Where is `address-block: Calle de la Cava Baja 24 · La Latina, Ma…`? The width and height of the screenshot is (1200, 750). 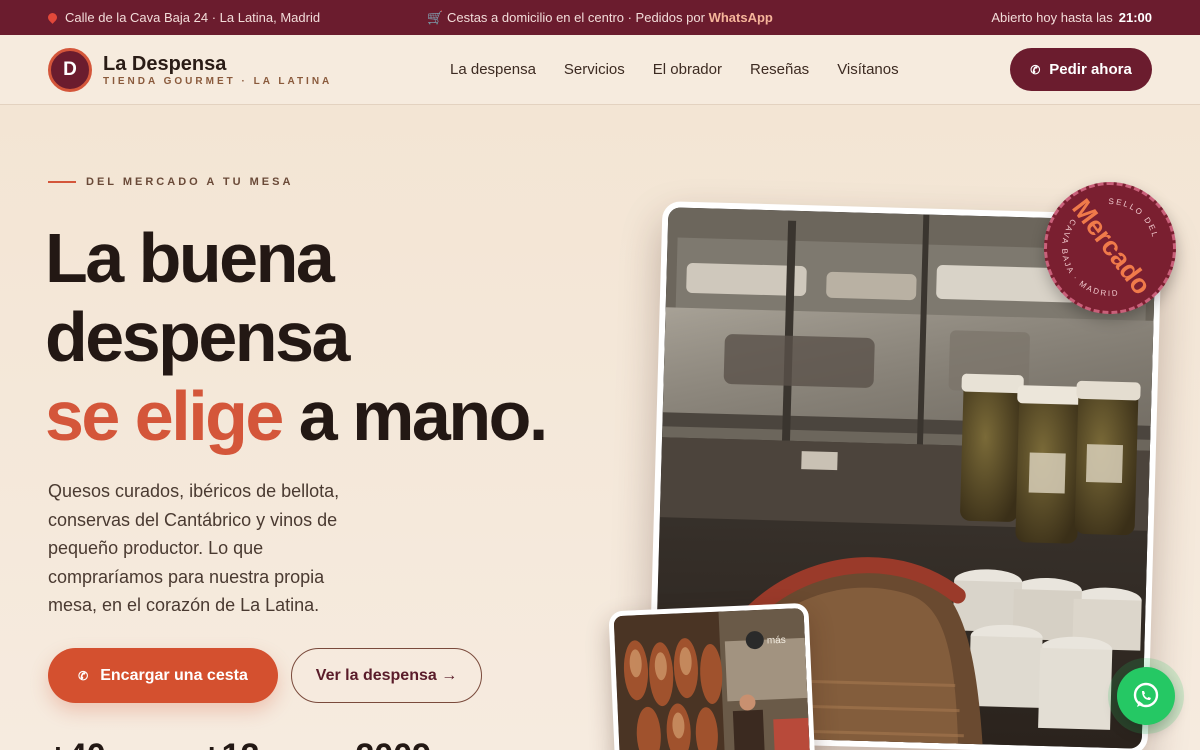 address-block: Calle de la Cava Baja 24 · La Latina, Ma… is located at coordinates (183, 17).